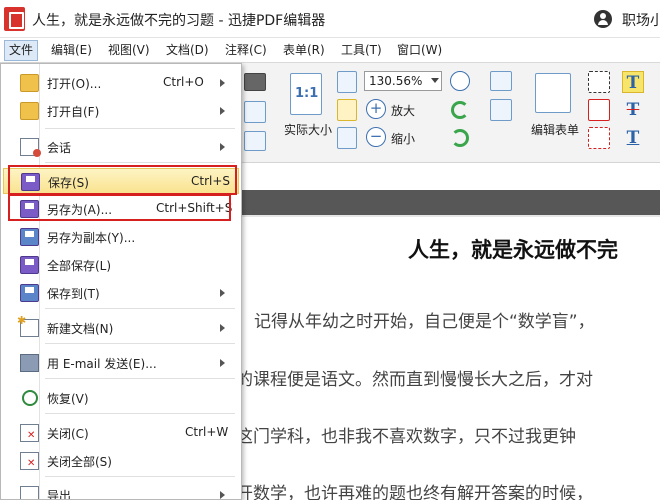 Image resolution: width=660 pixels, height=500 pixels. What do you see at coordinates (406, 437) in the screenshot?
I see `document-line-3: 这门学科，也非我不喜欢数字，只不过我更钟` at bounding box center [406, 437].